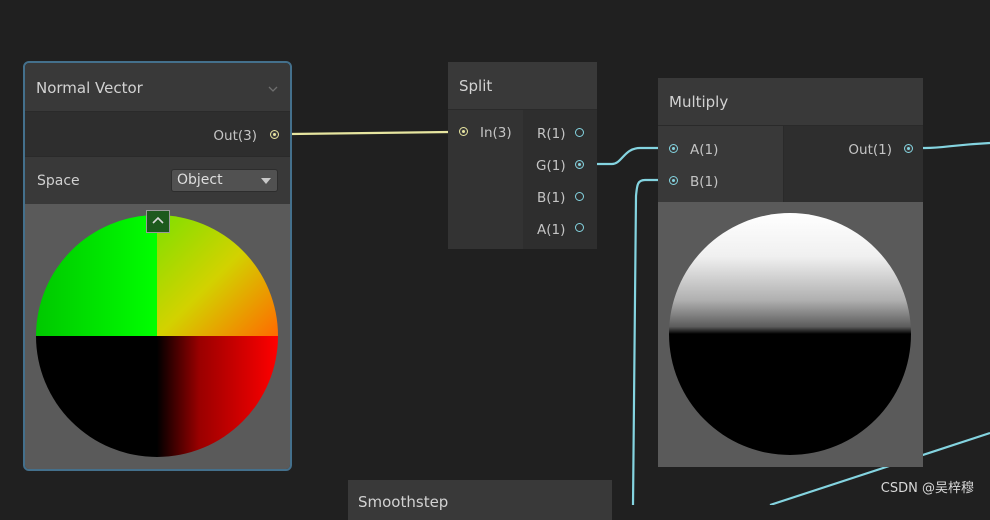 The width and height of the screenshot is (990, 520). Describe the element at coordinates (370, 133) in the screenshot. I see `wire-normal-to-split` at that location.